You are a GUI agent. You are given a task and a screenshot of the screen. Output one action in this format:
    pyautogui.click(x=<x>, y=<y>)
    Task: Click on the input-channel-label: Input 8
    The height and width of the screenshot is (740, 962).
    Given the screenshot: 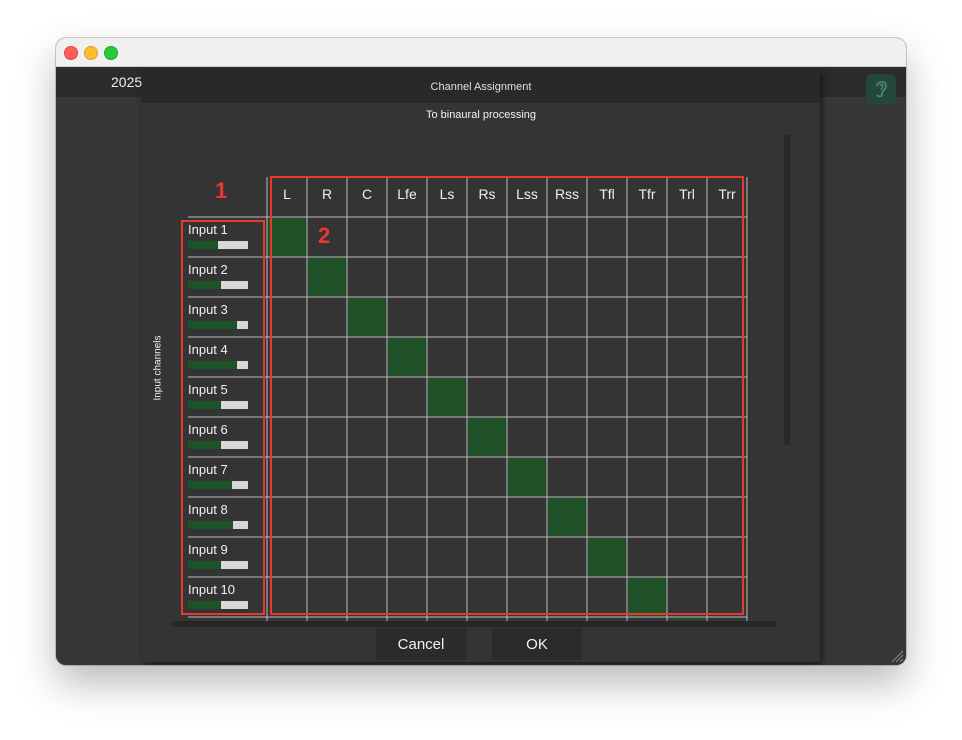 What is the action you would take?
    pyautogui.click(x=208, y=509)
    